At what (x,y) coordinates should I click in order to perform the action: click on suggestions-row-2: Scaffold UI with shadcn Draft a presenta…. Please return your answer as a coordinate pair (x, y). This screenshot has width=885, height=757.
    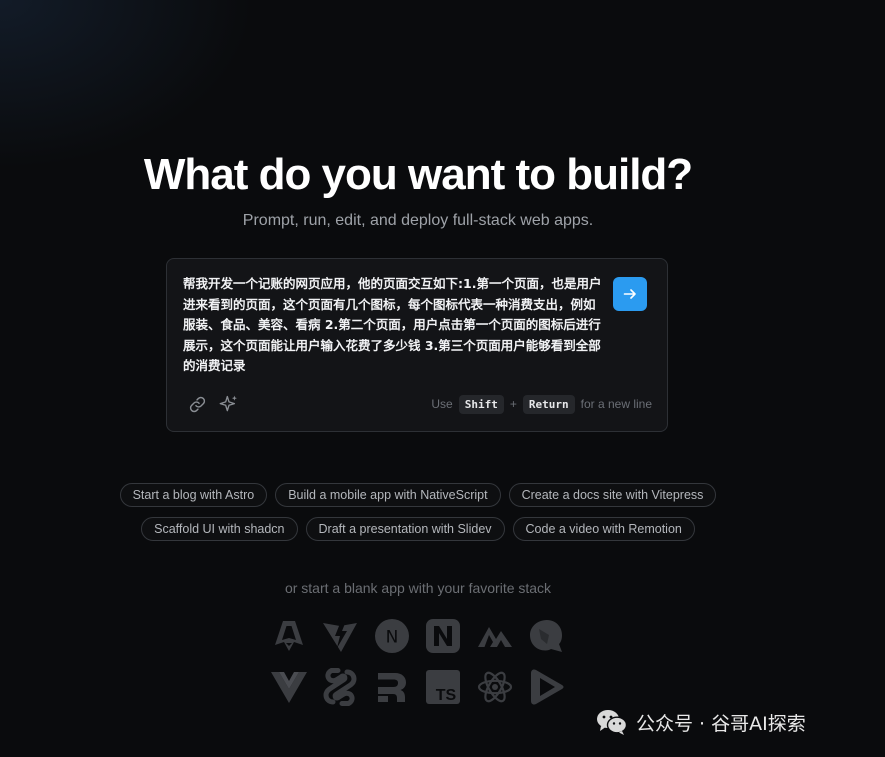
    Looking at the image, I should click on (418, 529).